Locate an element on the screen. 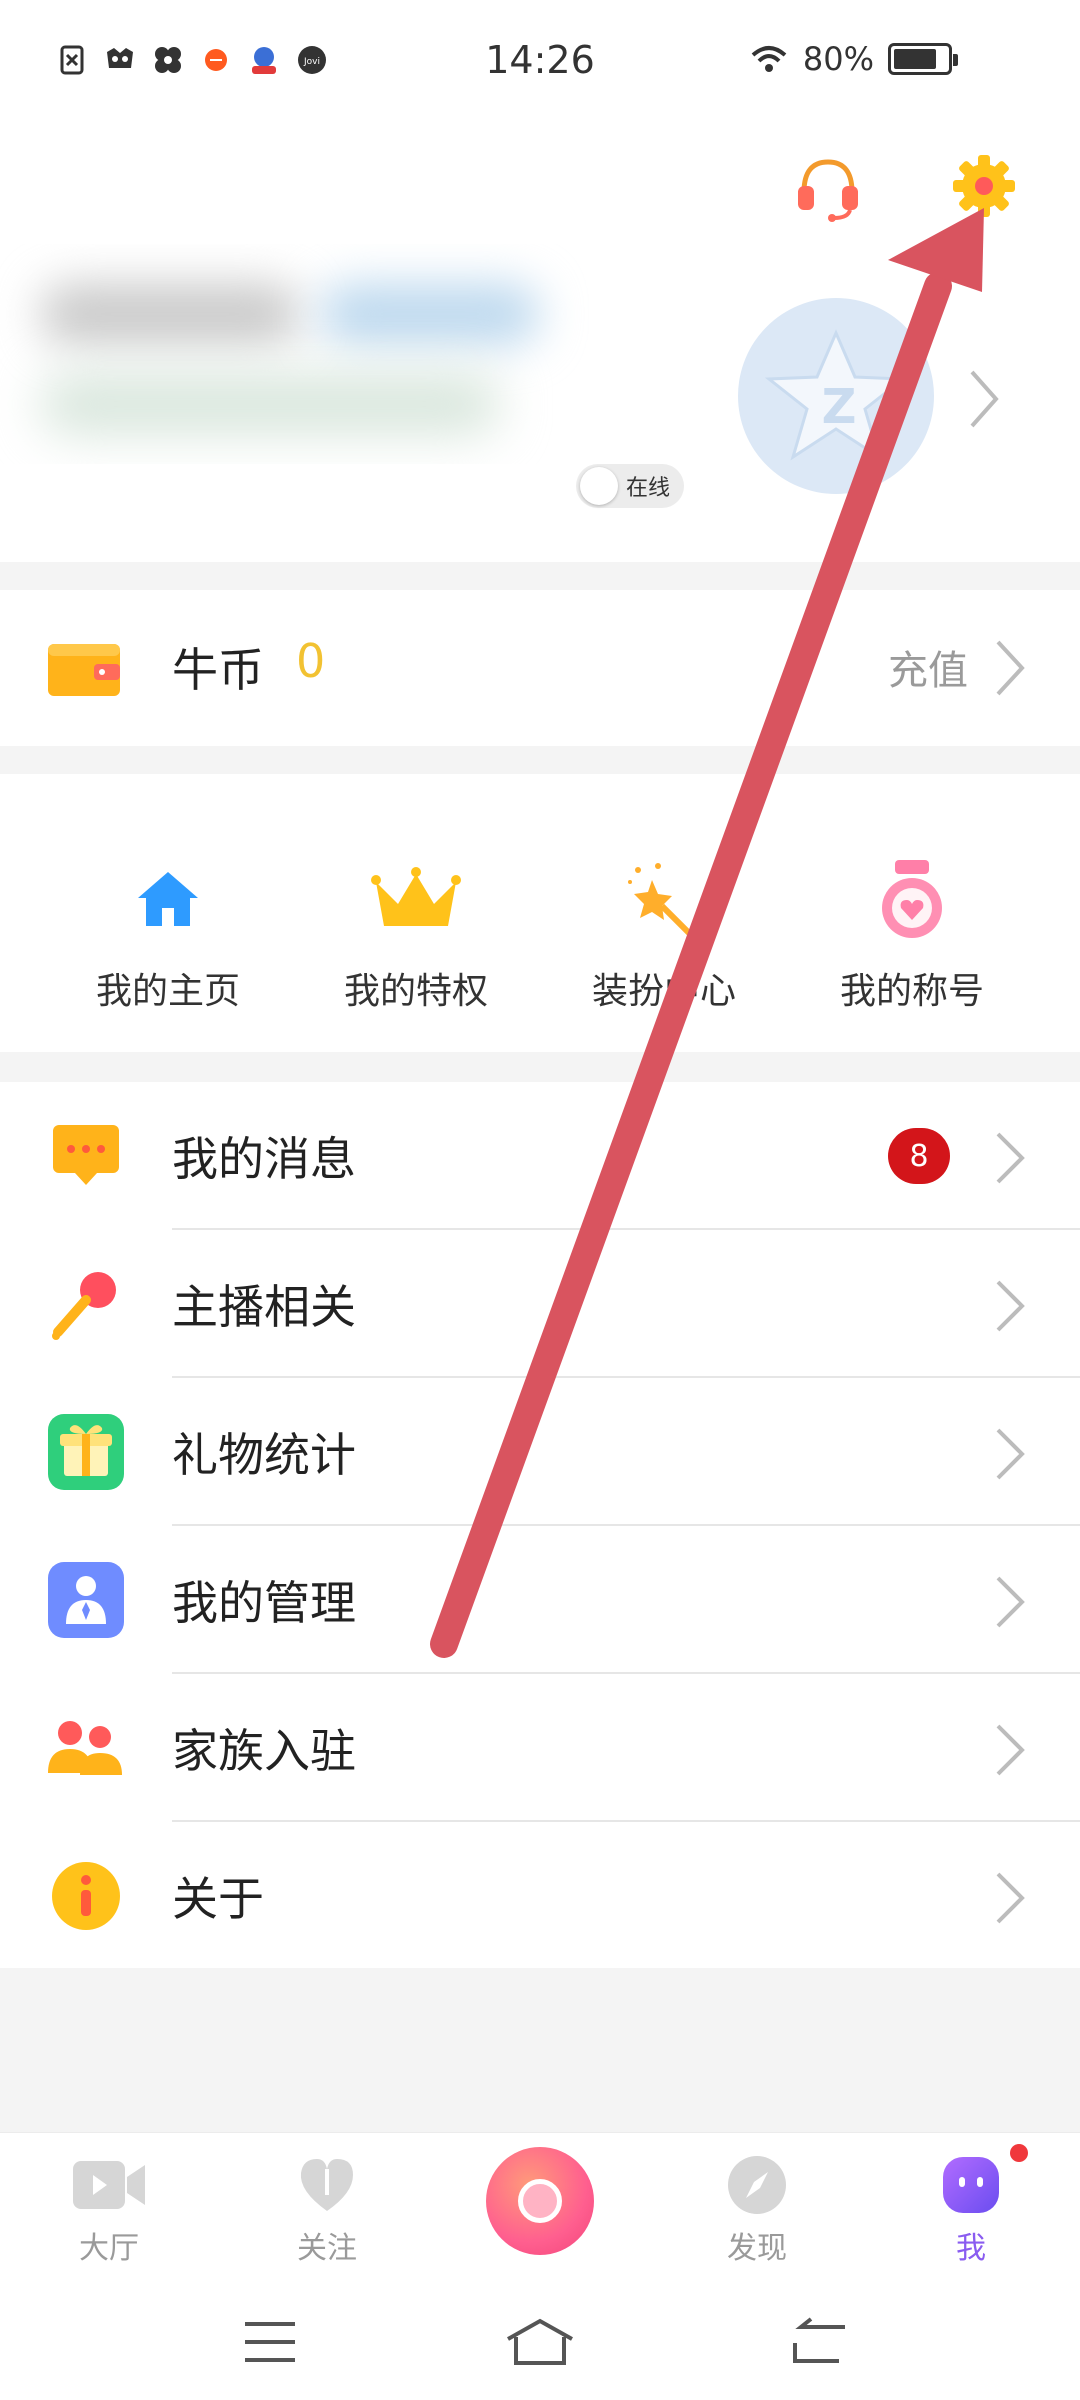  gear-icon is located at coordinates (984, 186).